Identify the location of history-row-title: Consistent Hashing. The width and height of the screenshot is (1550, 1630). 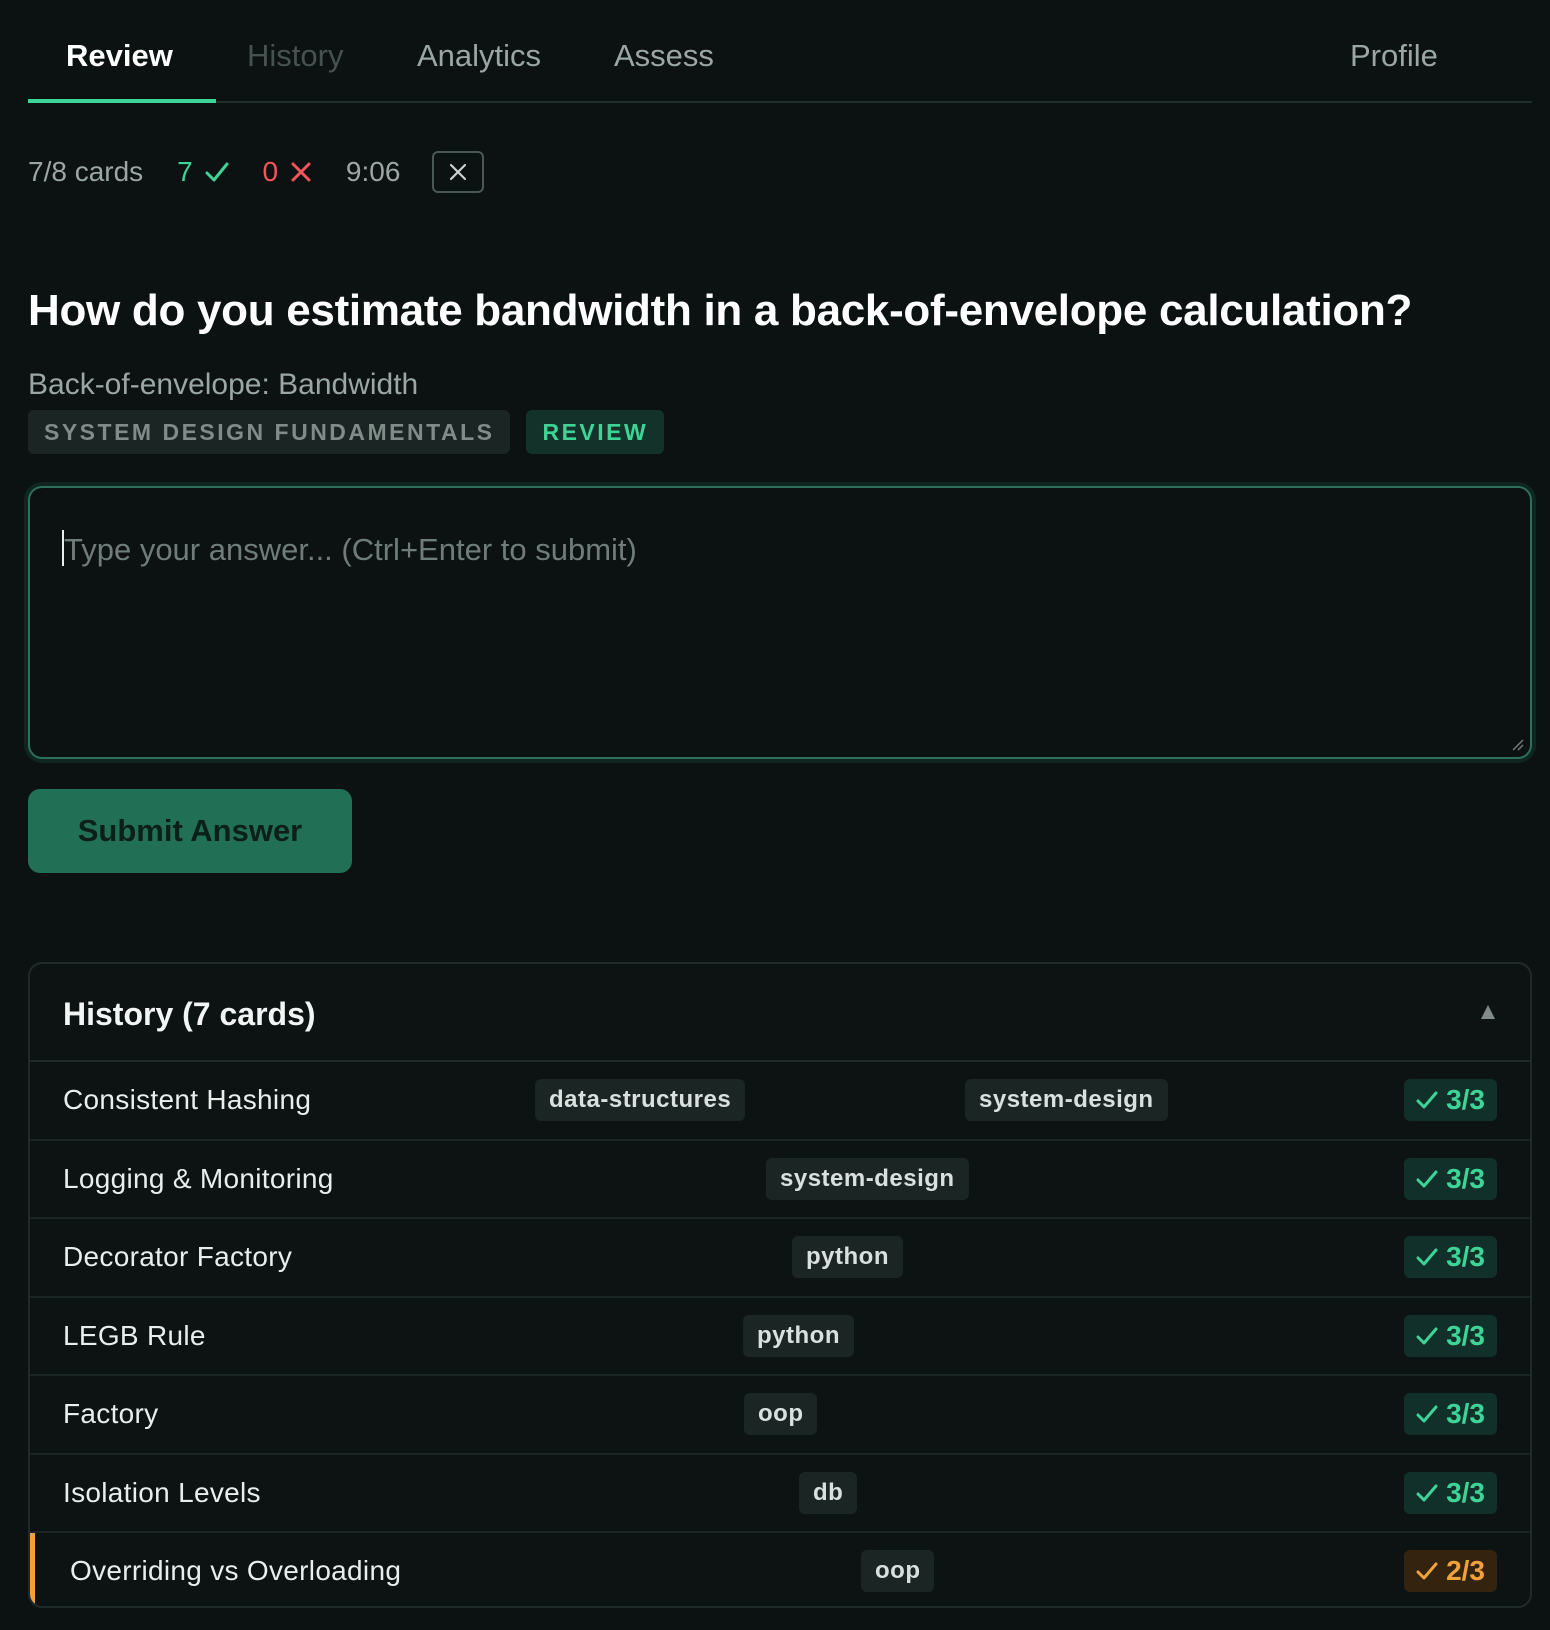
(187, 1099).